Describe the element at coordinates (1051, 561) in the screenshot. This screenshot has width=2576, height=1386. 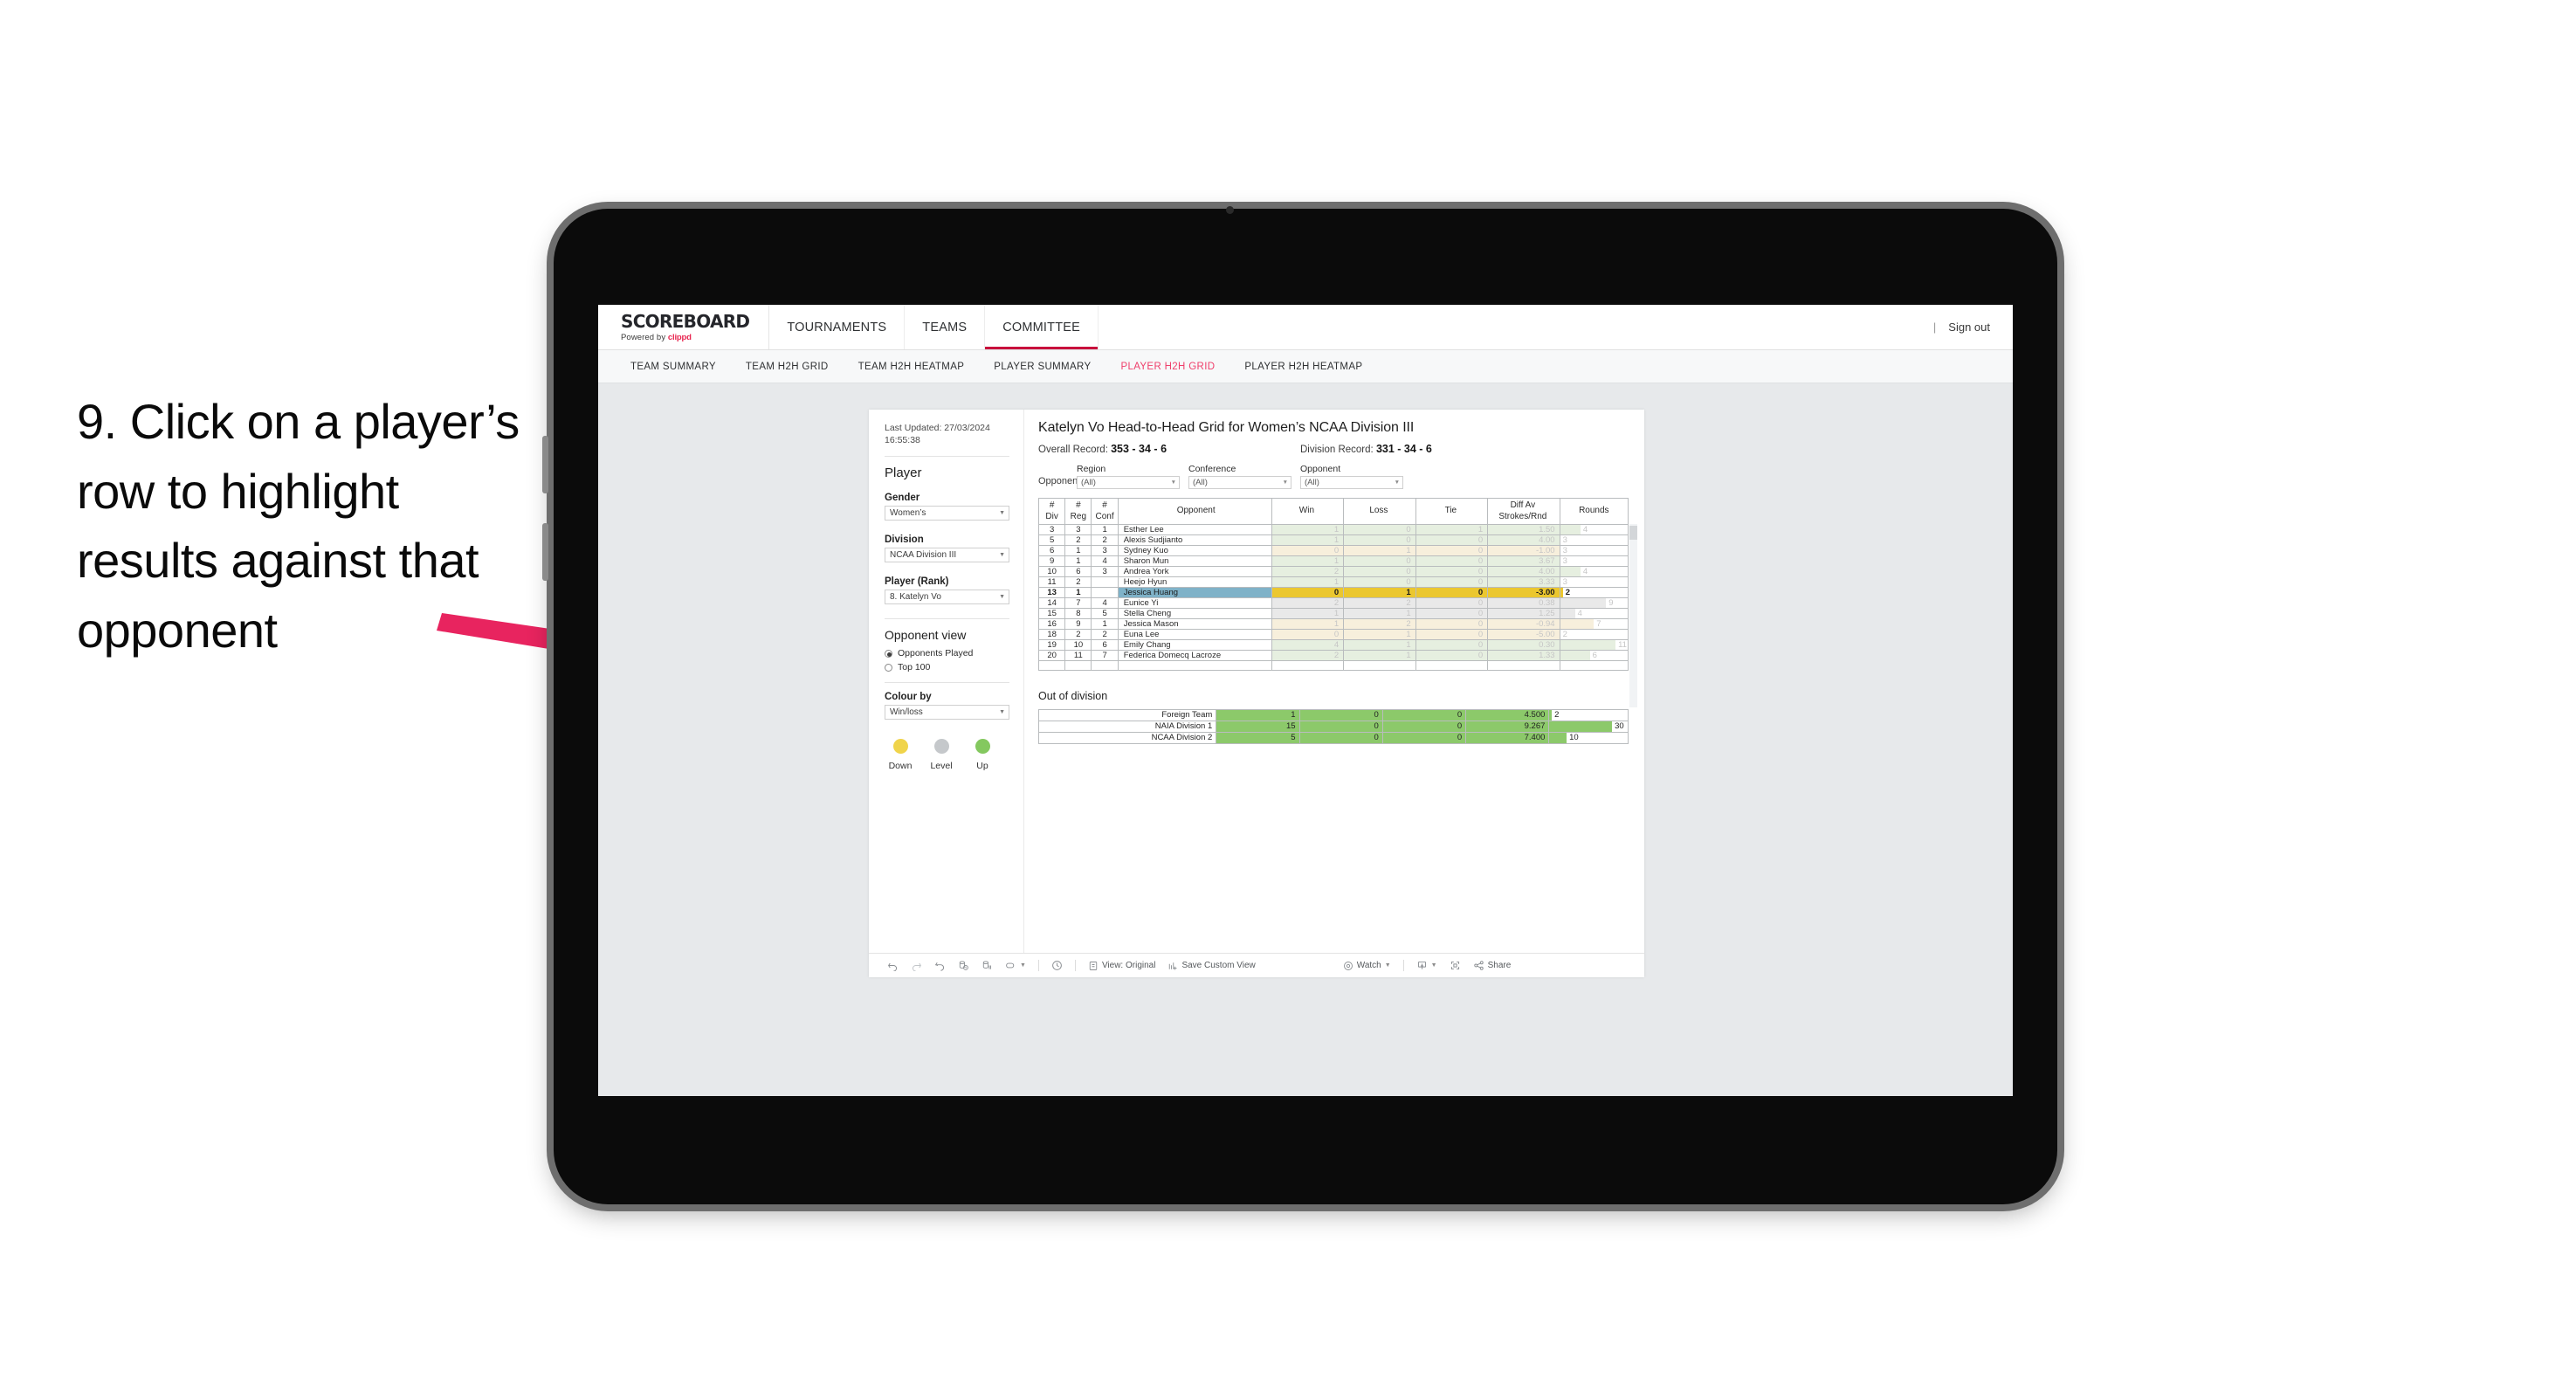
I see `cell-div: 9` at that location.